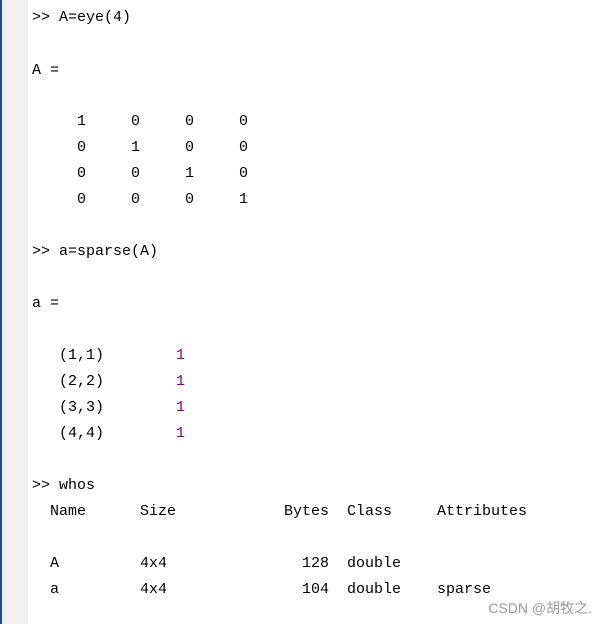  What do you see at coordinates (82, 355) in the screenshot?
I see `sparse-index: (1,1)` at bounding box center [82, 355].